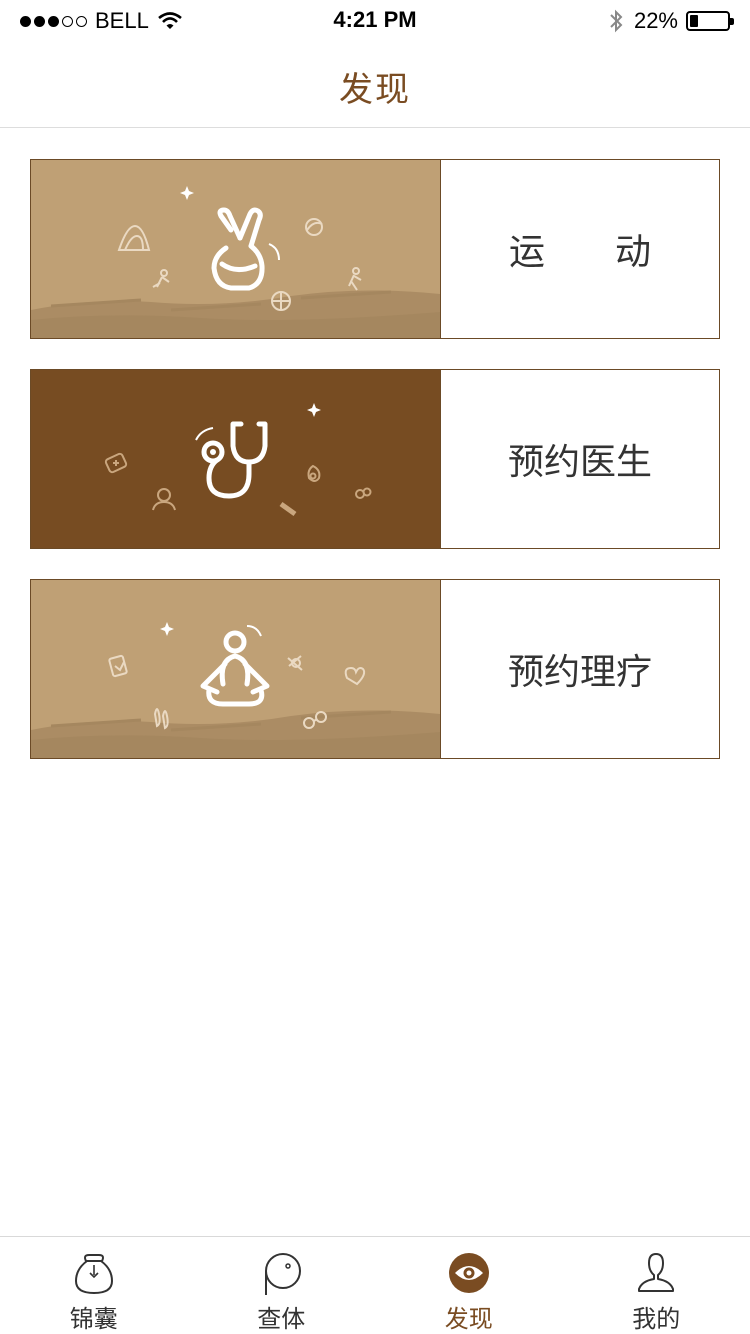 The height and width of the screenshot is (1334, 750). I want to click on tab-pouch: 锦囊, so click(94, 1285).